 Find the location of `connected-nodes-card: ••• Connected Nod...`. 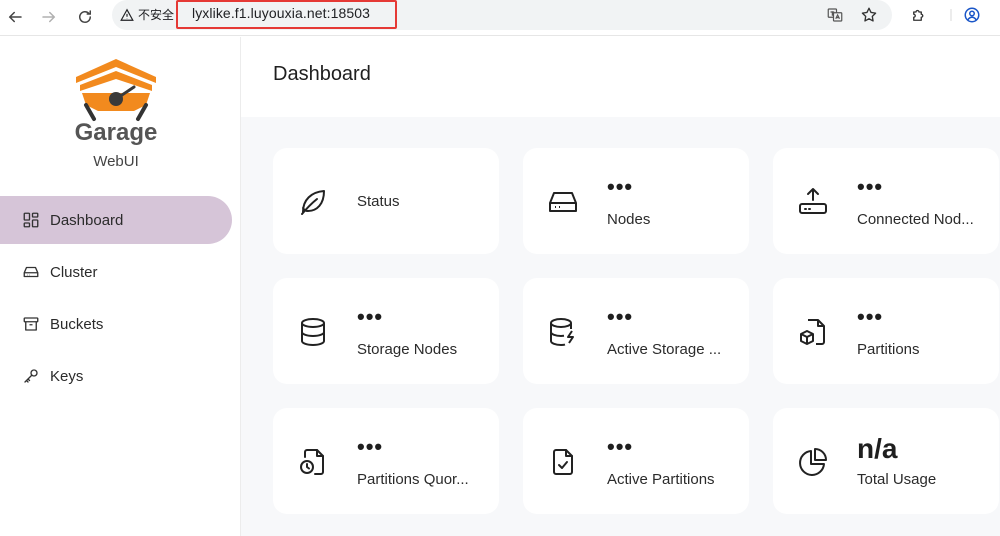

connected-nodes-card: ••• Connected Nod... is located at coordinates (886, 201).